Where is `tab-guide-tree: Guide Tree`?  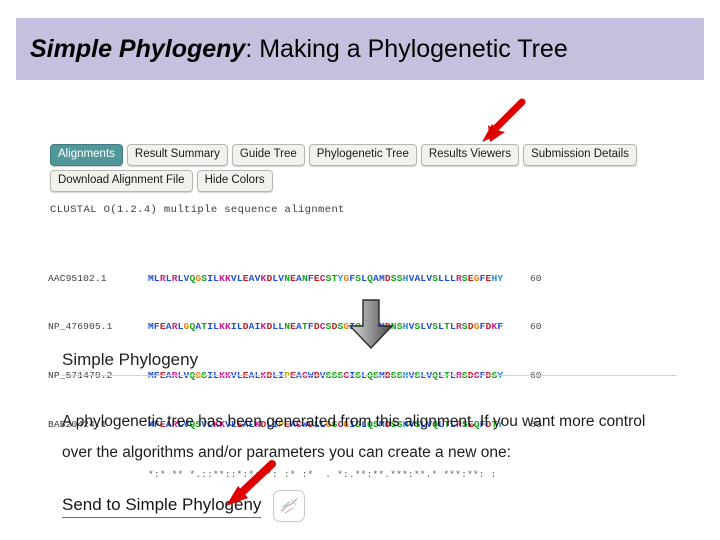
tab-guide-tree: Guide Tree is located at coordinates (268, 155).